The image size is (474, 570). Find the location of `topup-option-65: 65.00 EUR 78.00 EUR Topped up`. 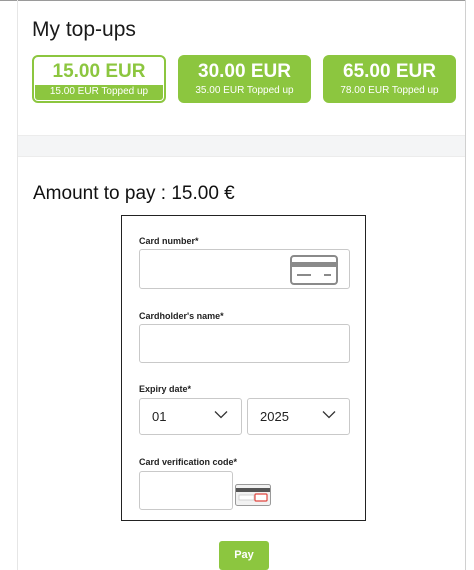

topup-option-65: 65.00 EUR 78.00 EUR Topped up is located at coordinates (389, 79).